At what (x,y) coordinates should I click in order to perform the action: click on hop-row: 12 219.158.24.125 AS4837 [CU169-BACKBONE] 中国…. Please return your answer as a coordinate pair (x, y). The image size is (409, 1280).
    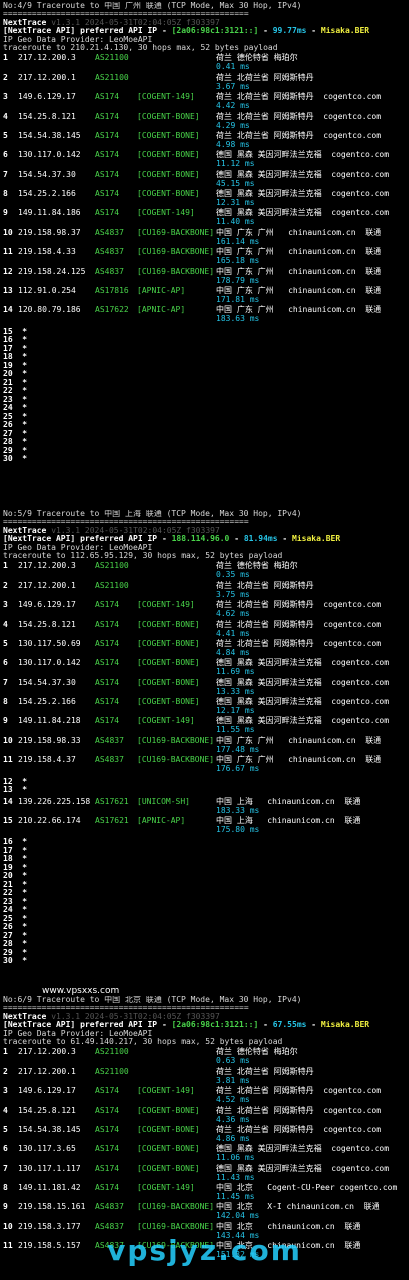
    Looking at the image, I should click on (205, 277).